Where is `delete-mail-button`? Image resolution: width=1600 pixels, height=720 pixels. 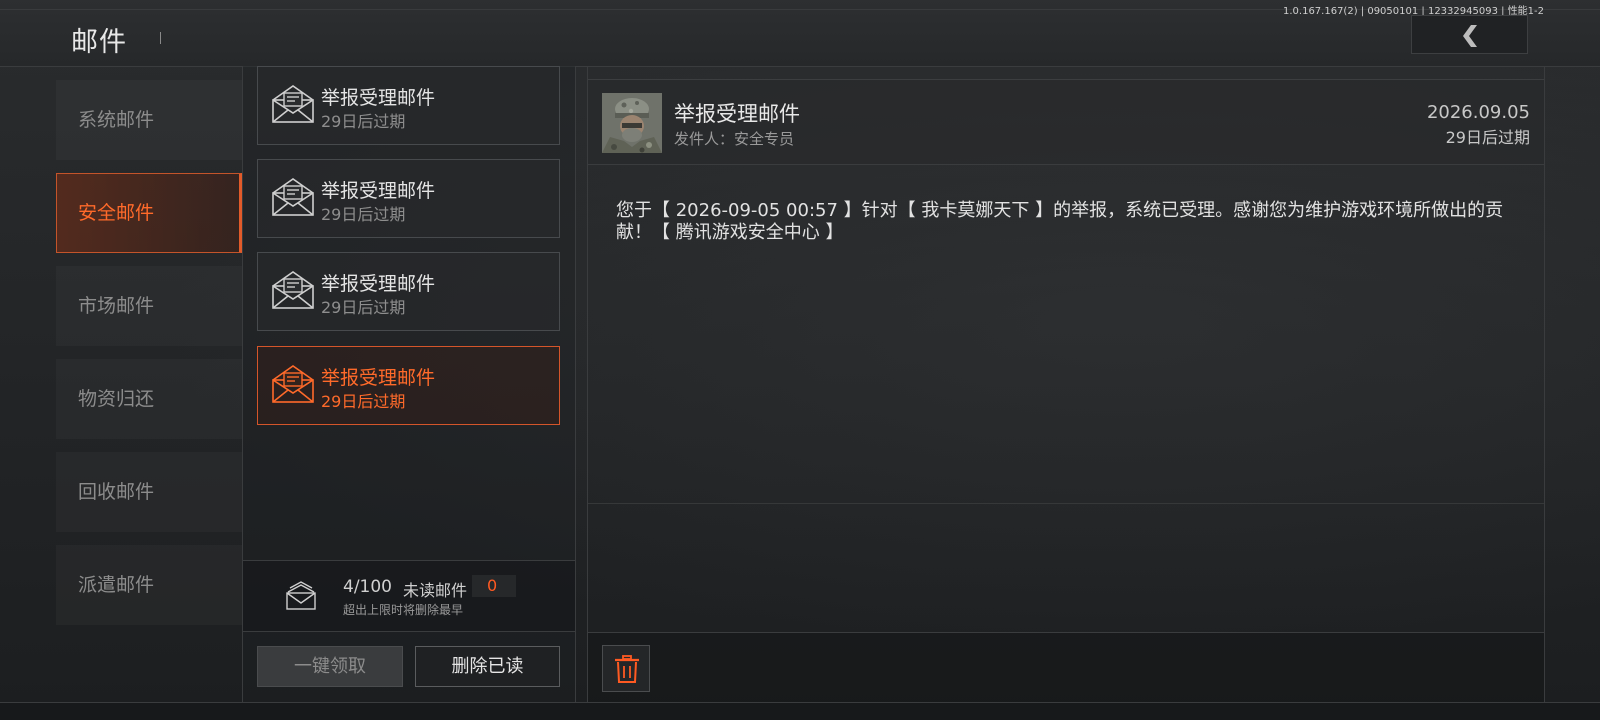
delete-mail-button is located at coordinates (626, 668).